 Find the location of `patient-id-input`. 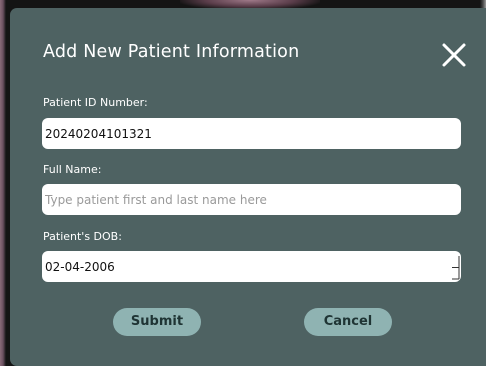

patient-id-input is located at coordinates (251, 133).